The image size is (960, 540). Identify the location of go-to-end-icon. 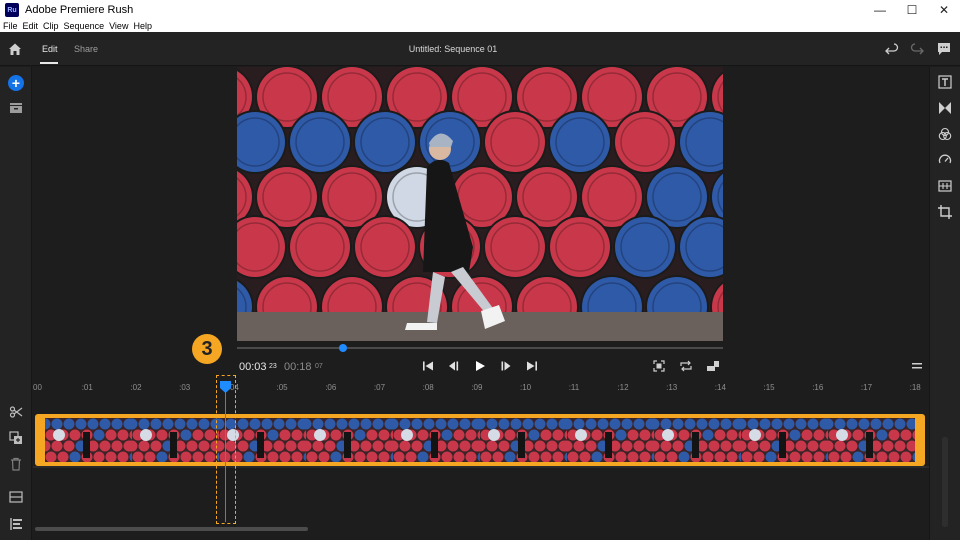
(532, 366).